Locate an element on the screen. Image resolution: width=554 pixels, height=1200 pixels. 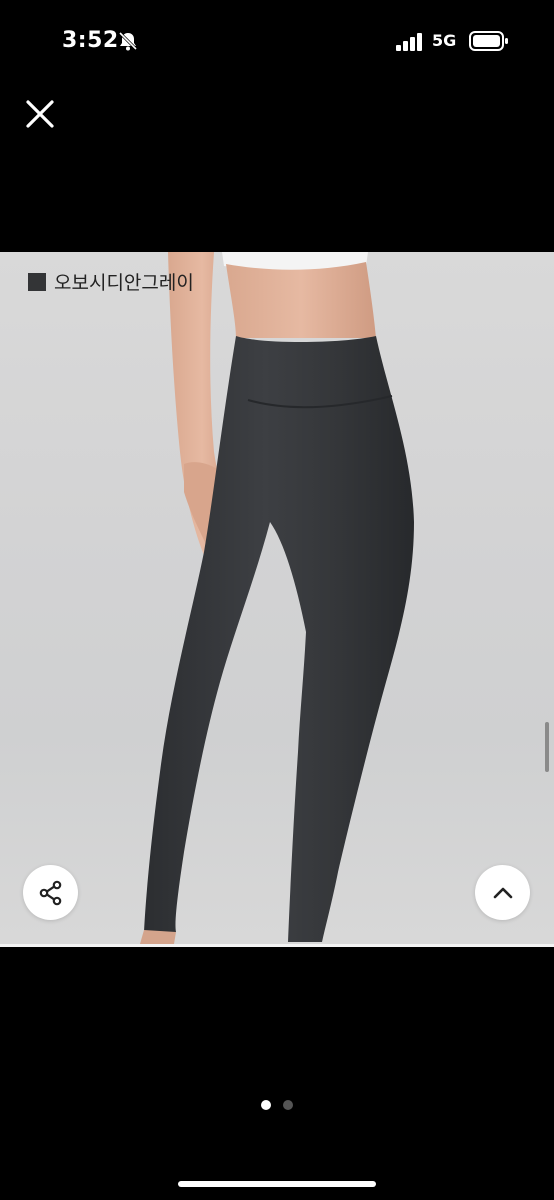
home-indicator is located at coordinates (277, 1184).